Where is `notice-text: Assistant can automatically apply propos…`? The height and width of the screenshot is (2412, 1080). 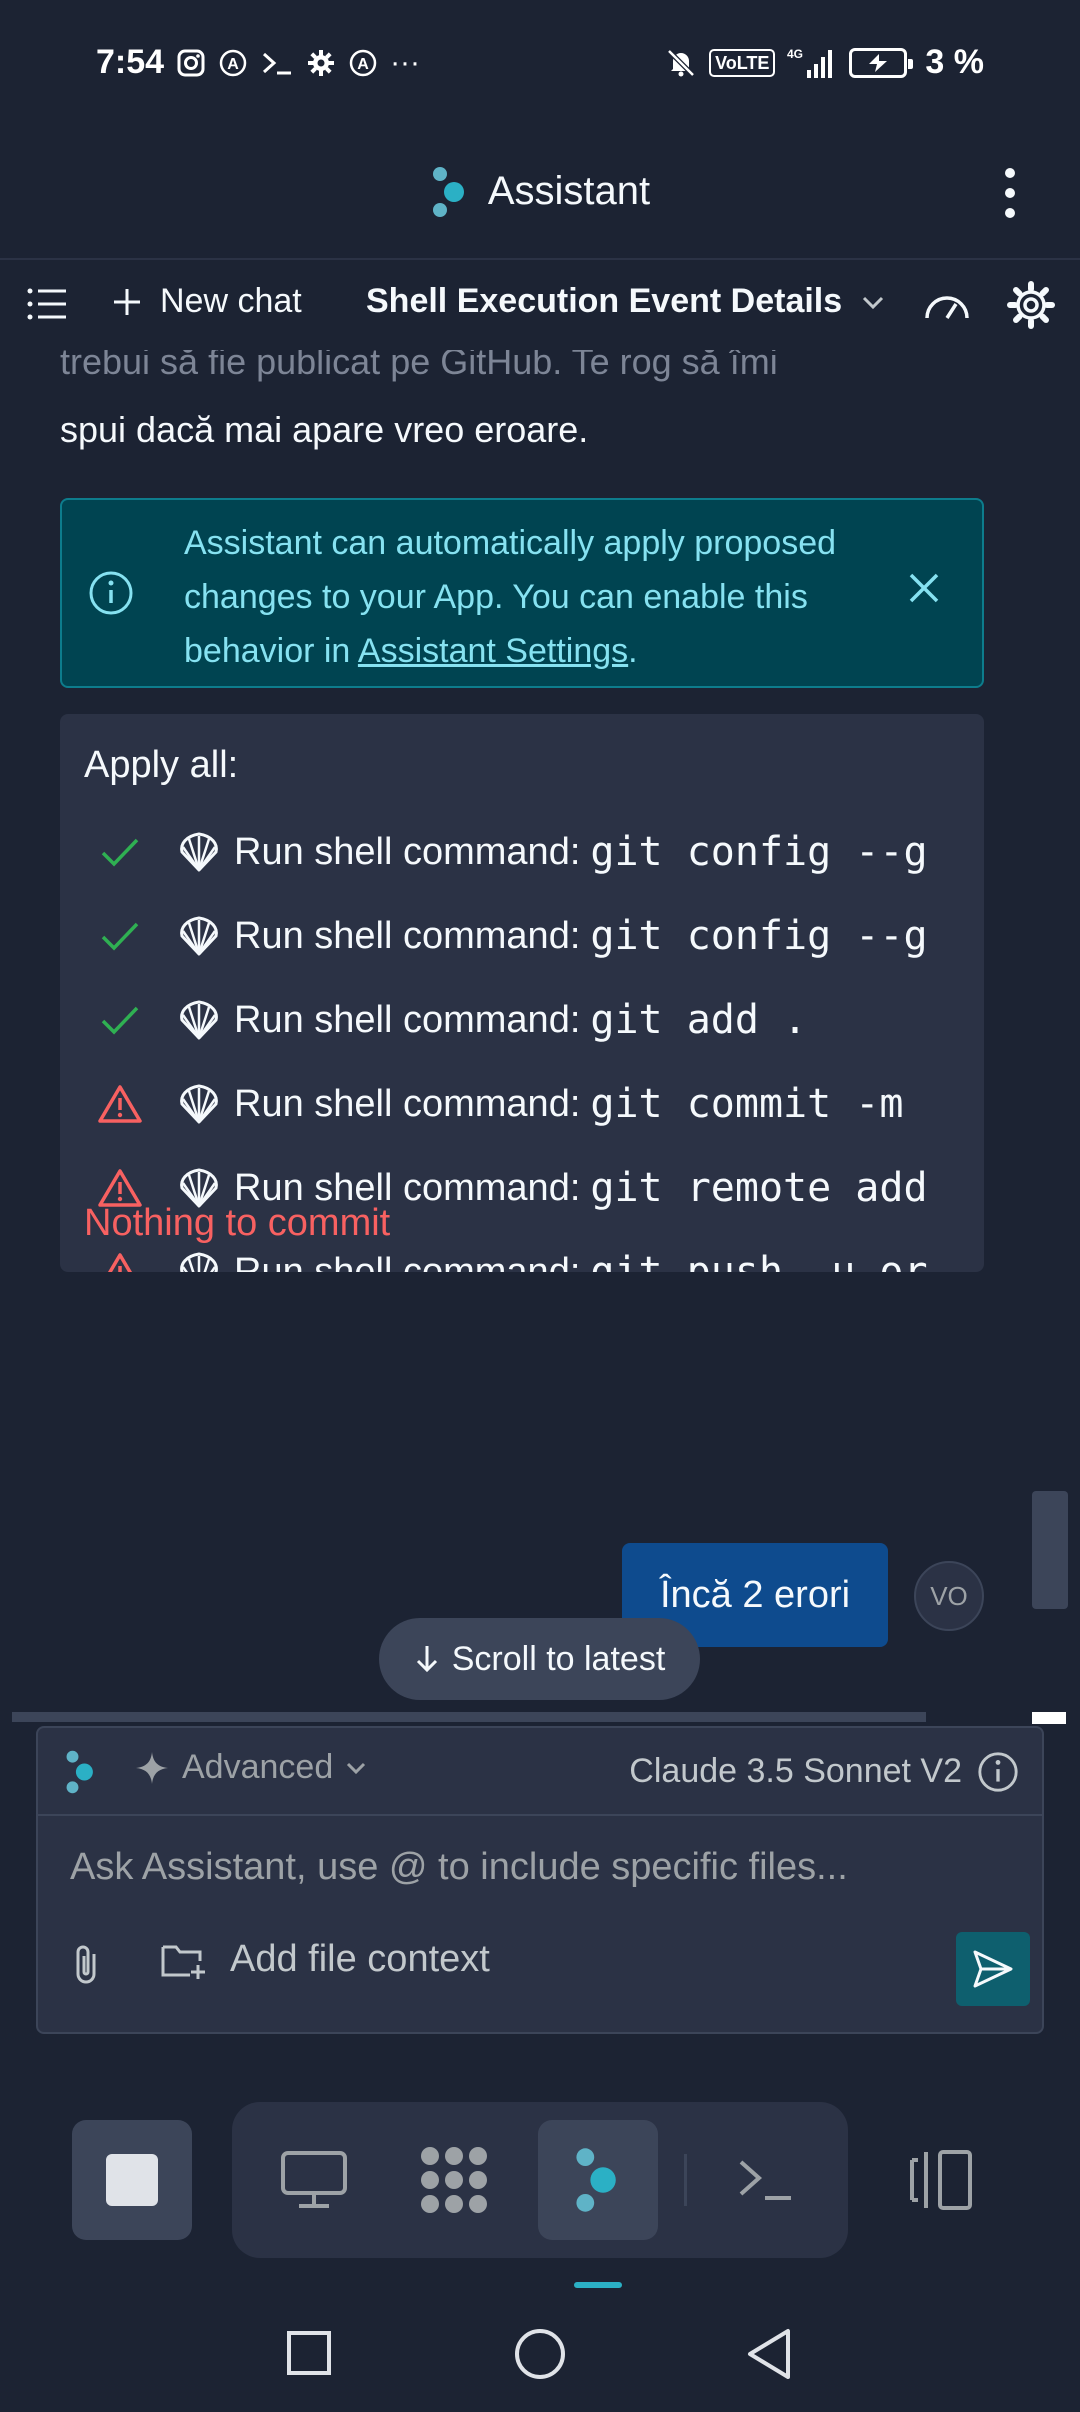 notice-text: Assistant can automatically apply propos… is located at coordinates (534, 597).